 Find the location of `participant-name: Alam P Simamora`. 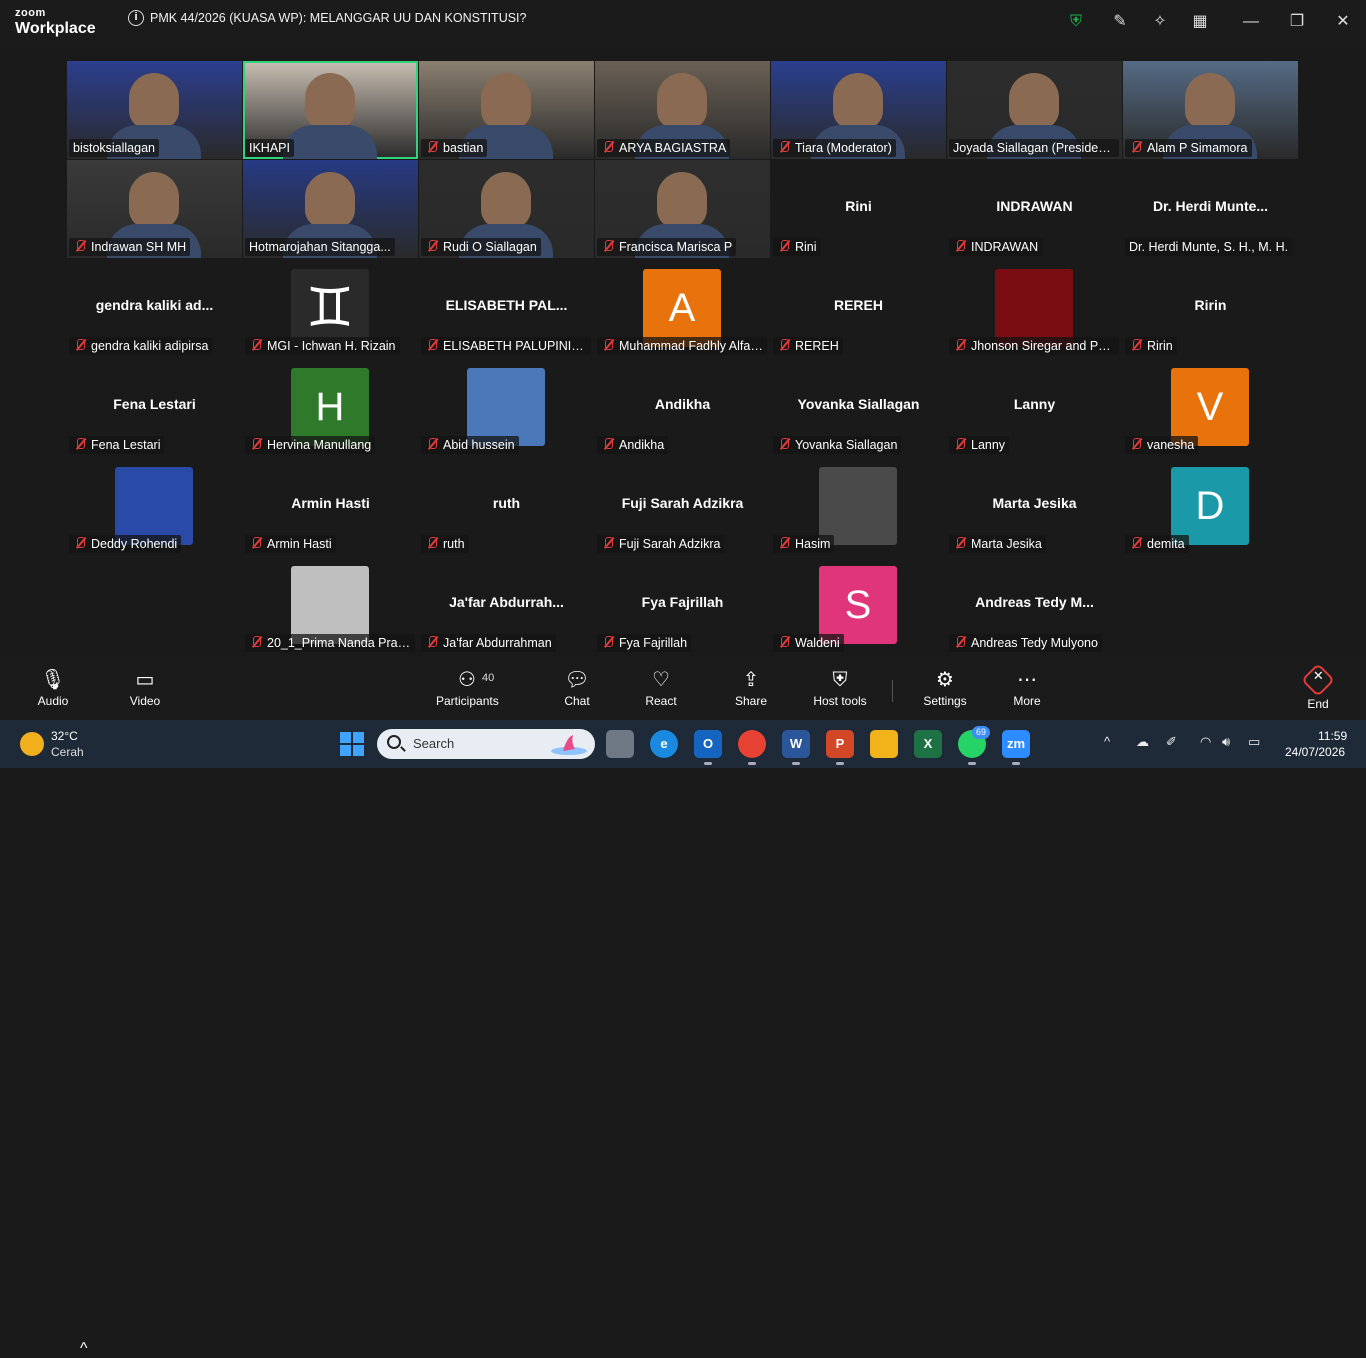

participant-name: Alam P Simamora is located at coordinates (1197, 148).